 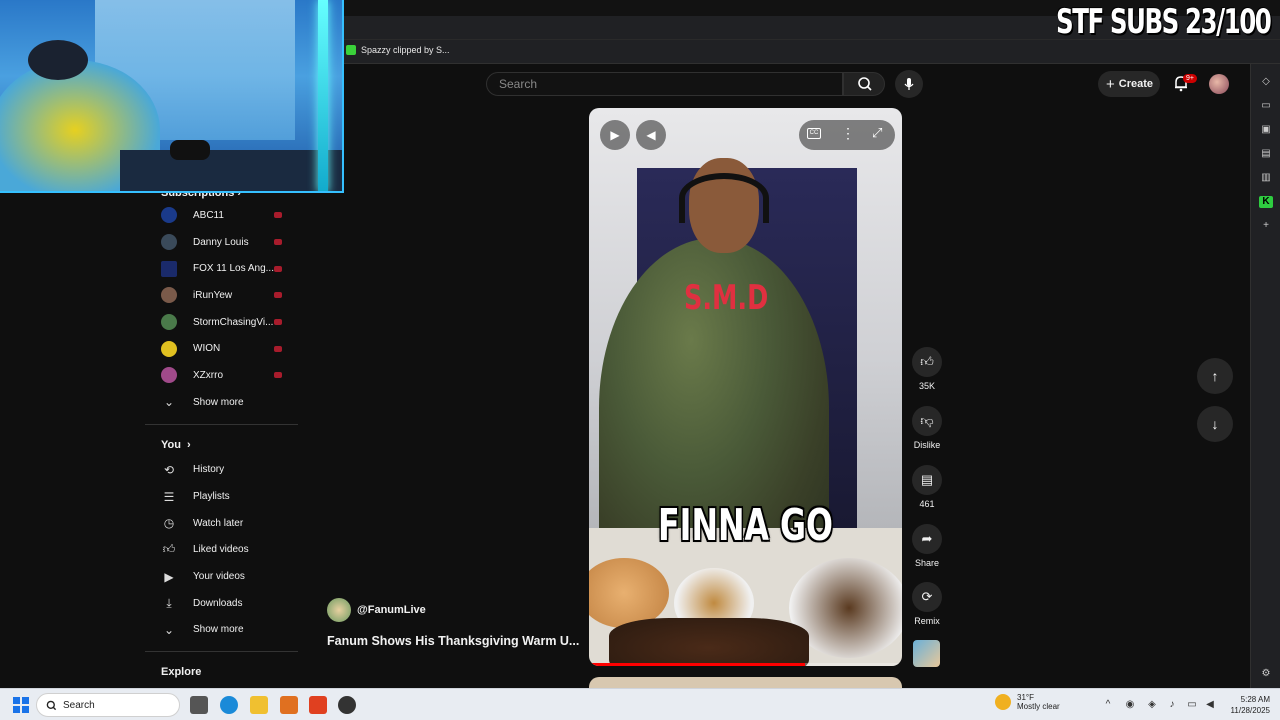 I want to click on weather-widget: 31°F Mostly clear, so click(x=1027, y=702).